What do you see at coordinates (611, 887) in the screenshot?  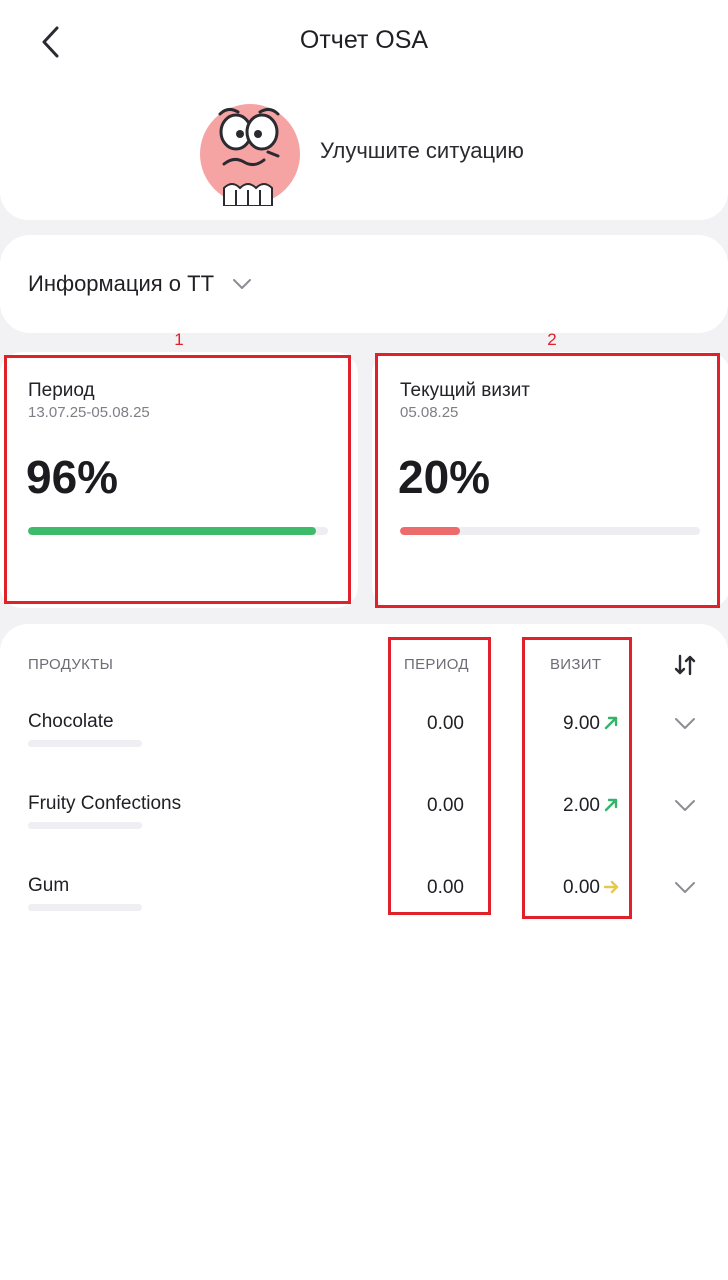 I see `right-arrow-icon` at bounding box center [611, 887].